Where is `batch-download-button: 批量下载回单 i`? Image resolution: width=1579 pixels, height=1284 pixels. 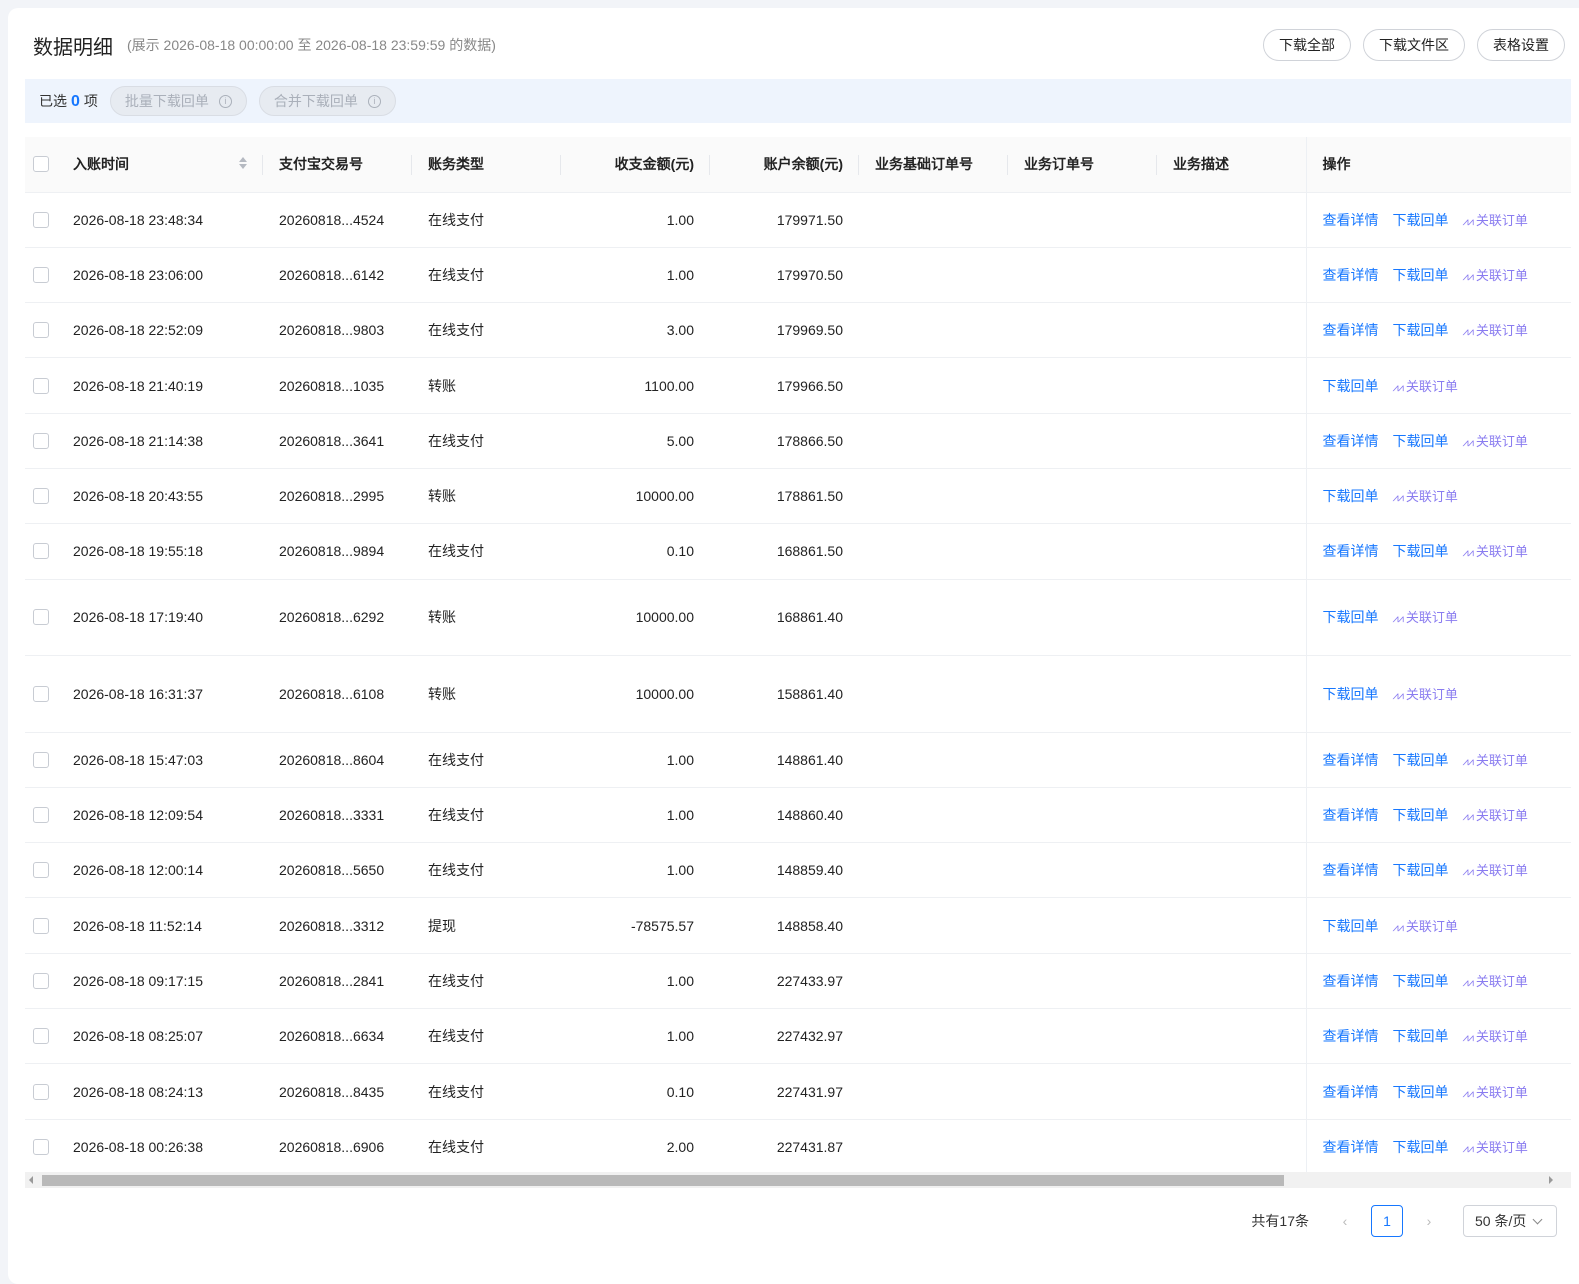
batch-download-button: 批量下载回单 i is located at coordinates (178, 101).